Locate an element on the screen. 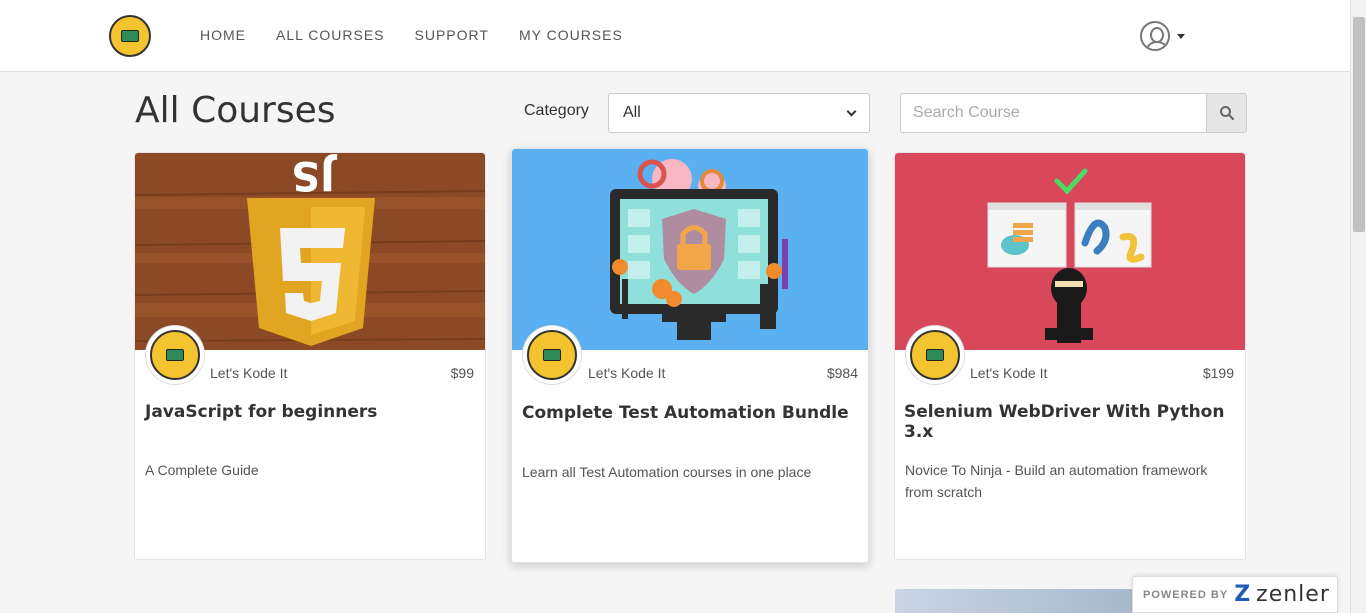 This screenshot has width=1366, height=613. search-input is located at coordinates (1053, 113).